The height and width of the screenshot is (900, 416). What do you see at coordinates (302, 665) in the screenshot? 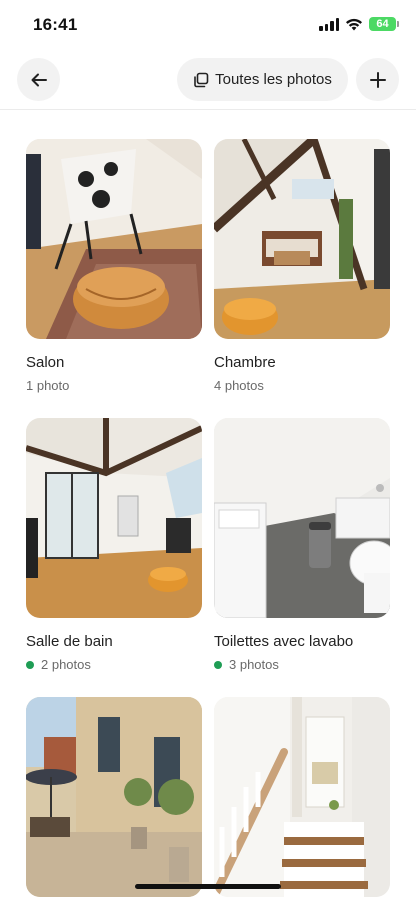
I see `room-photo-count: 3 photos` at bounding box center [302, 665].